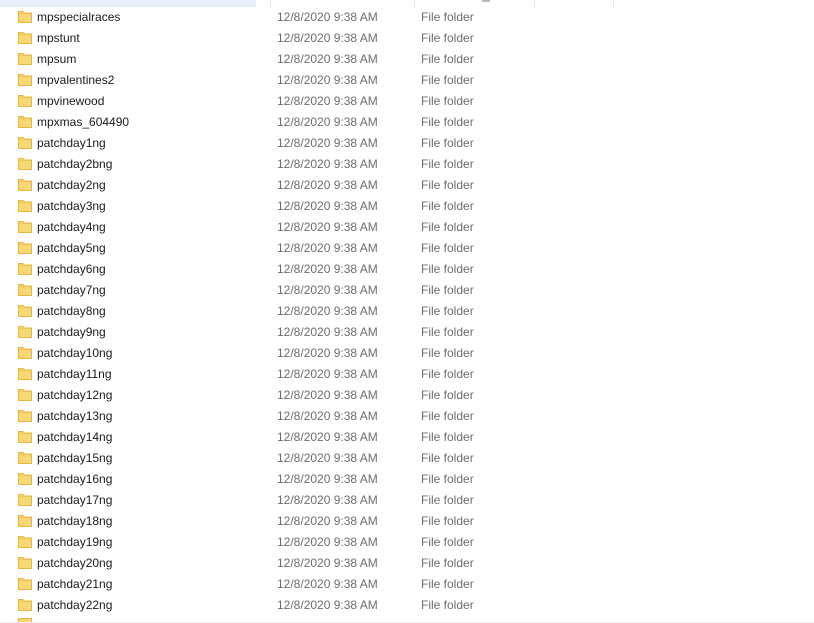 This screenshot has width=814, height=623. What do you see at coordinates (75, 395) in the screenshot?
I see `file-name: patchday12ng` at bounding box center [75, 395].